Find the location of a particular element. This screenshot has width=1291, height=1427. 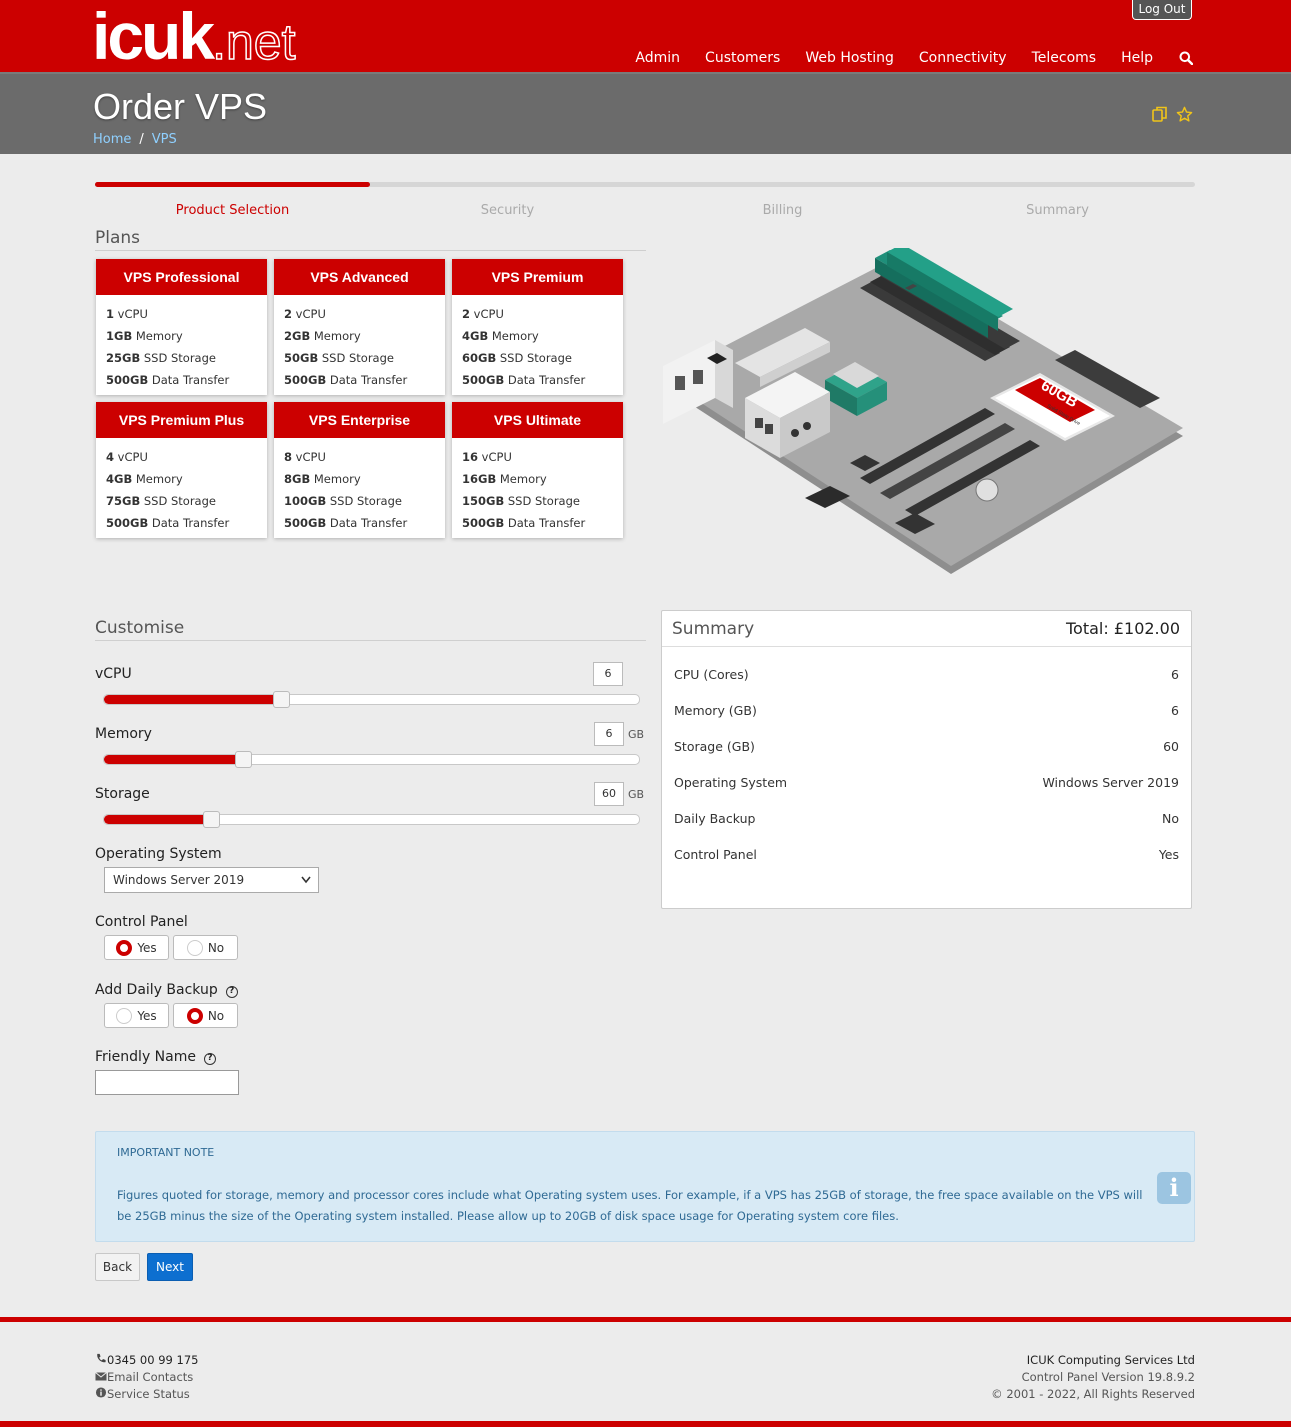

step-billing: Billing is located at coordinates (782, 210).